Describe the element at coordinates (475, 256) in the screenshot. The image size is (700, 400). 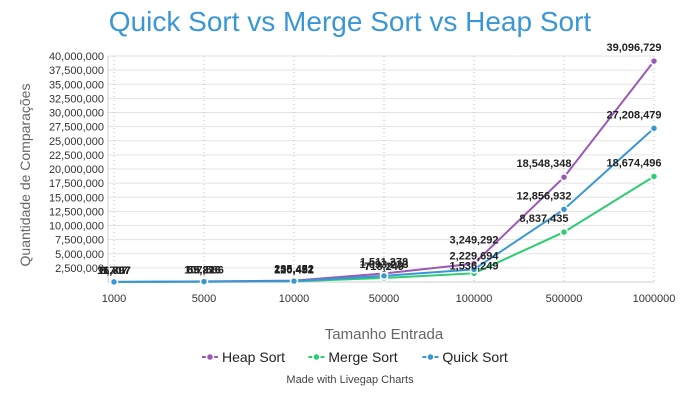
I see `data-label: 2,229,694` at that location.